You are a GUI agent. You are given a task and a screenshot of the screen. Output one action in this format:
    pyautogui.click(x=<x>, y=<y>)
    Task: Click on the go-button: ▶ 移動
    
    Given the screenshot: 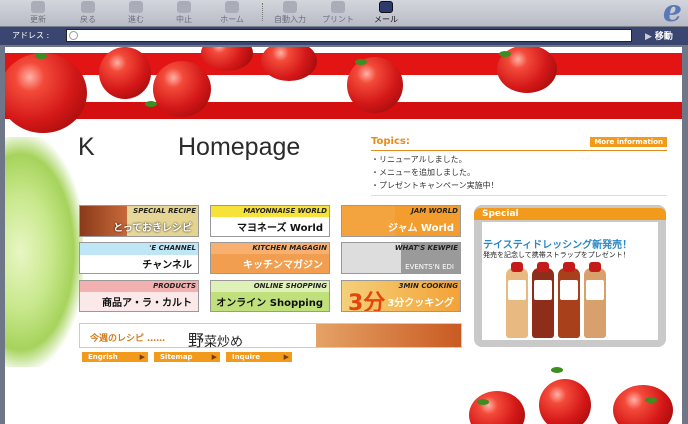 What is the action you would take?
    pyautogui.click(x=659, y=35)
    